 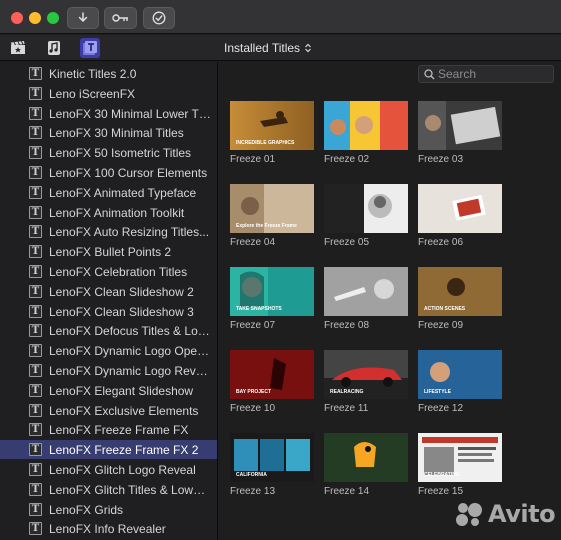 What do you see at coordinates (83, 18) in the screenshot?
I see `import-button` at bounding box center [83, 18].